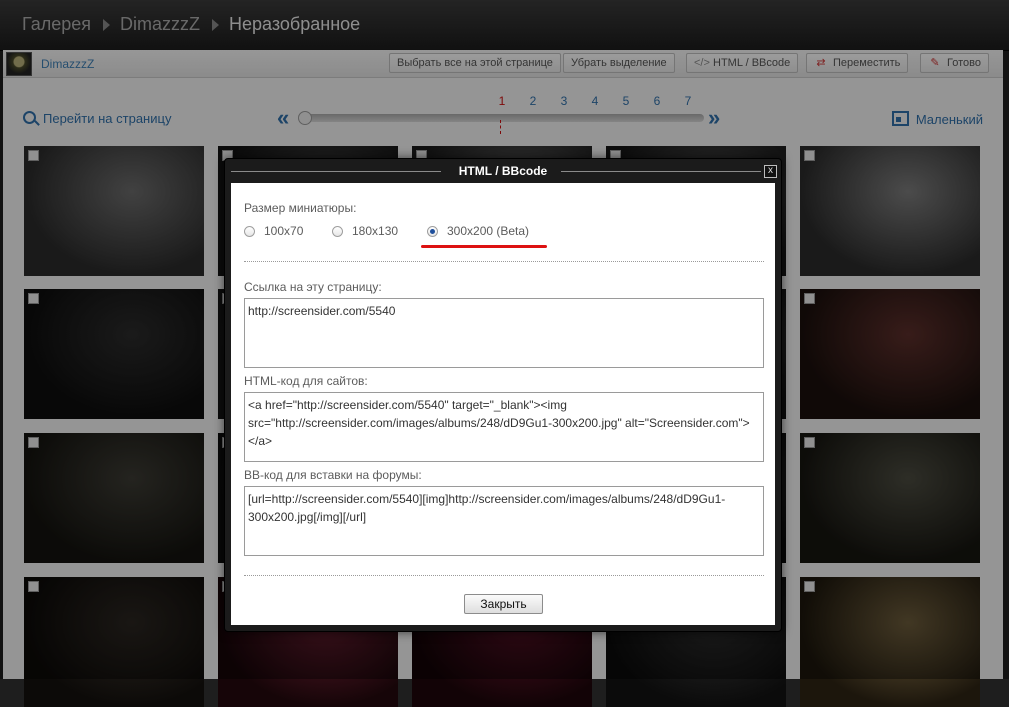 Image resolution: width=1009 pixels, height=707 pixels. Describe the element at coordinates (375, 231) in the screenshot. I see `size-option-label: 180x130` at that location.